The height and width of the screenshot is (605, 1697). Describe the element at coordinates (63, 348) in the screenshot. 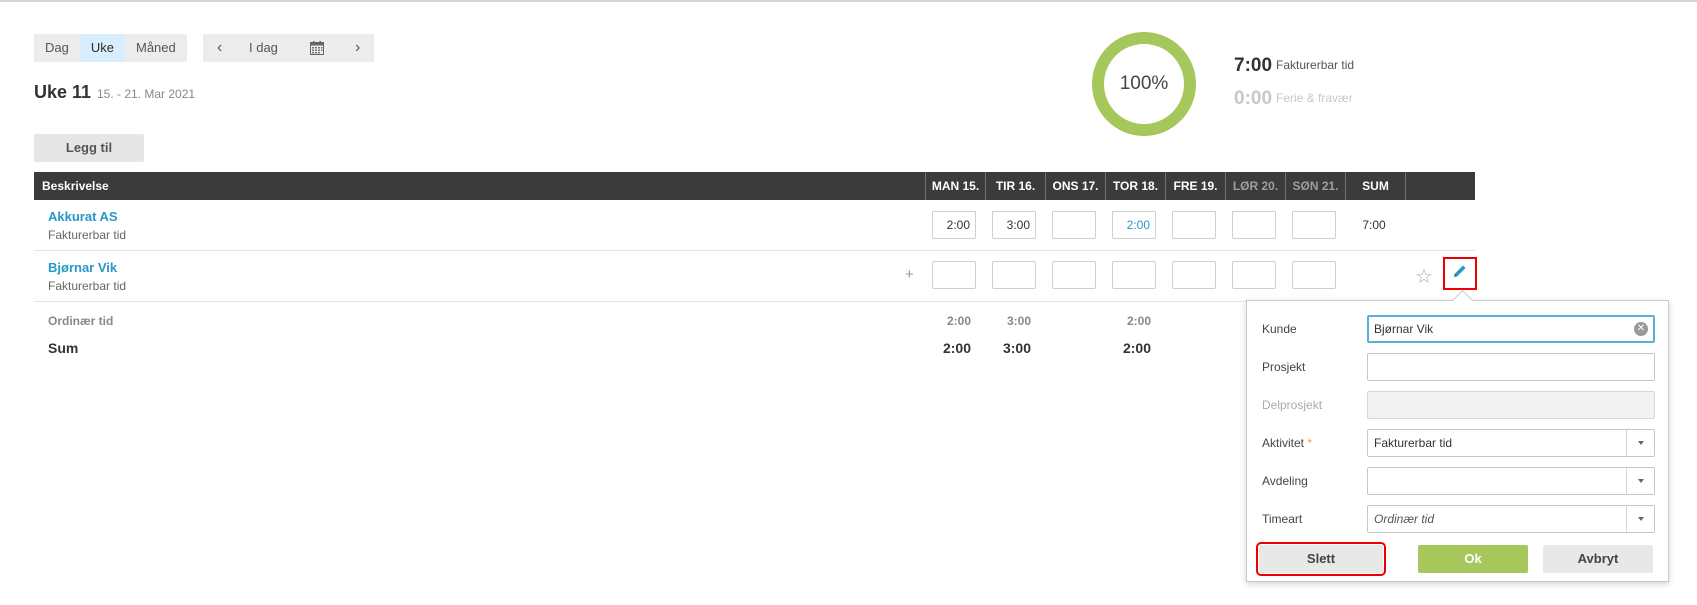

I see `sum-label: Sum` at that location.